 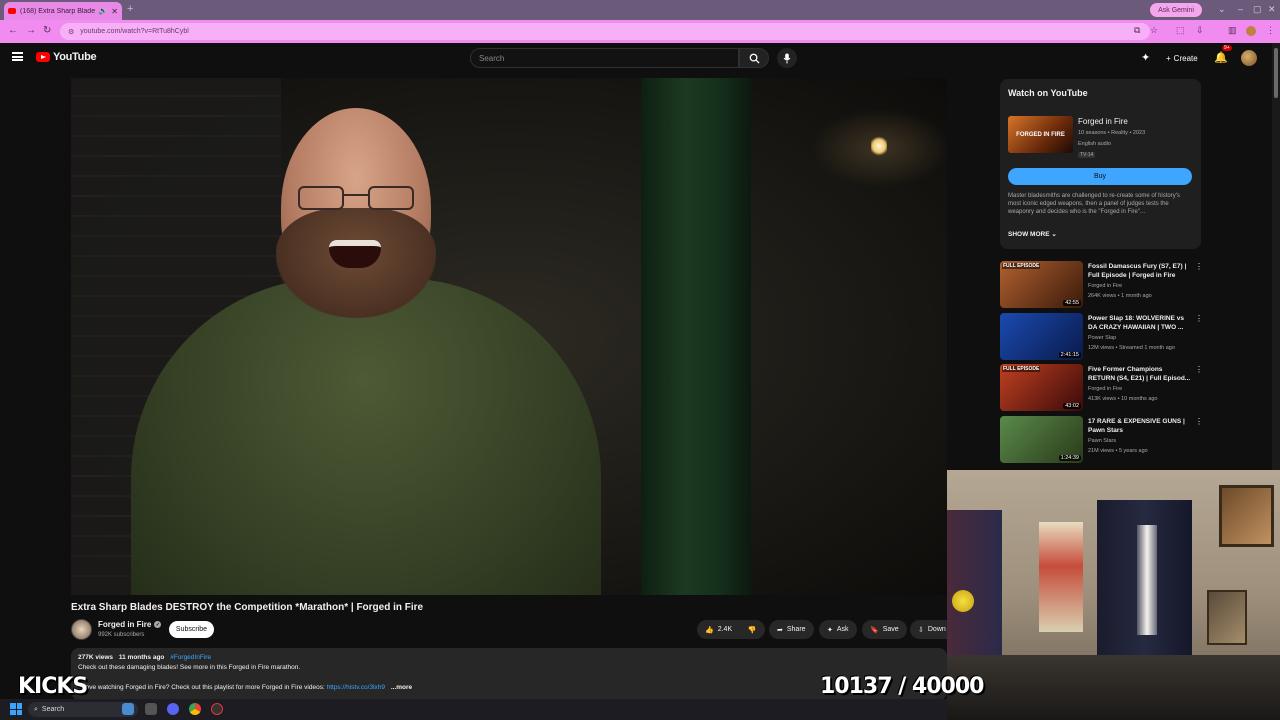 What do you see at coordinates (1251, 31) in the screenshot?
I see `profile-avatar-icon` at bounding box center [1251, 31].